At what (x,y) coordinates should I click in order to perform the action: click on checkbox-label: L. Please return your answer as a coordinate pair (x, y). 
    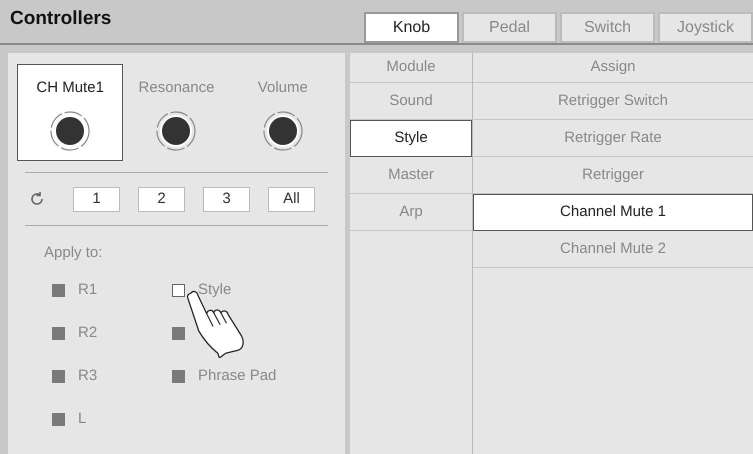
    Looking at the image, I should click on (82, 419).